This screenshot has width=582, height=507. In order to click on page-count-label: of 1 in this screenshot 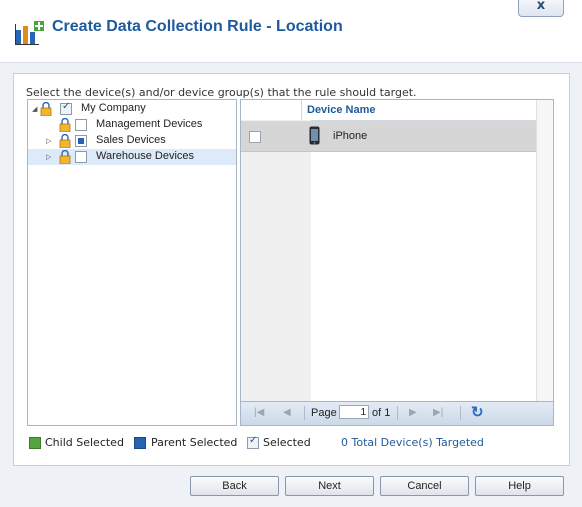, I will do `click(381, 413)`.